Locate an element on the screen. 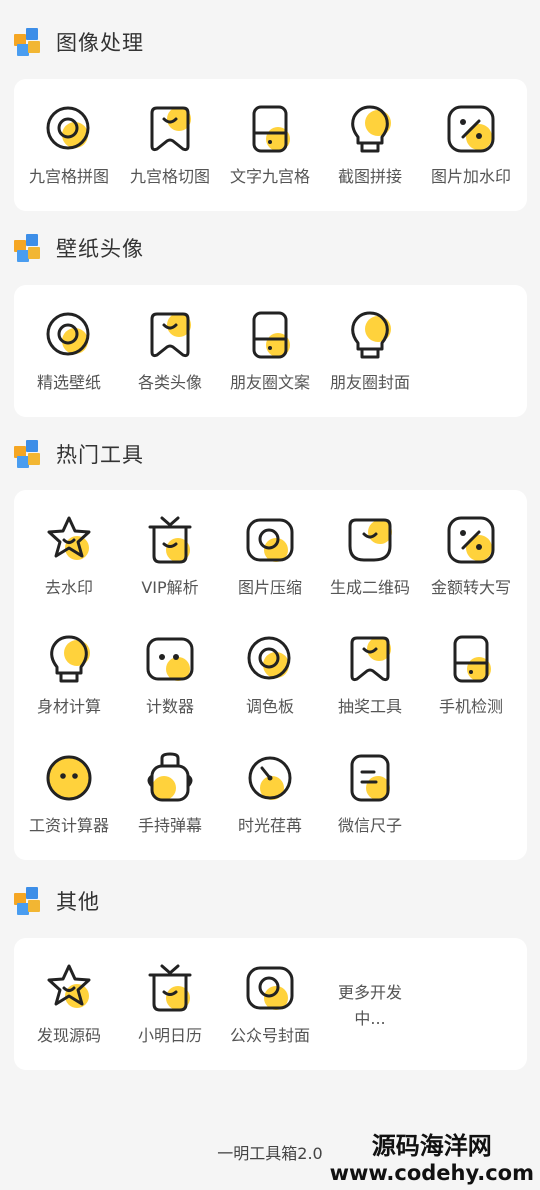 Image resolution: width=540 pixels, height=1190 pixels. card-image-processing: 九宫格拼图 九宫格切图 文字九宫格 截图拼接 图片加水印 is located at coordinates (270, 145).